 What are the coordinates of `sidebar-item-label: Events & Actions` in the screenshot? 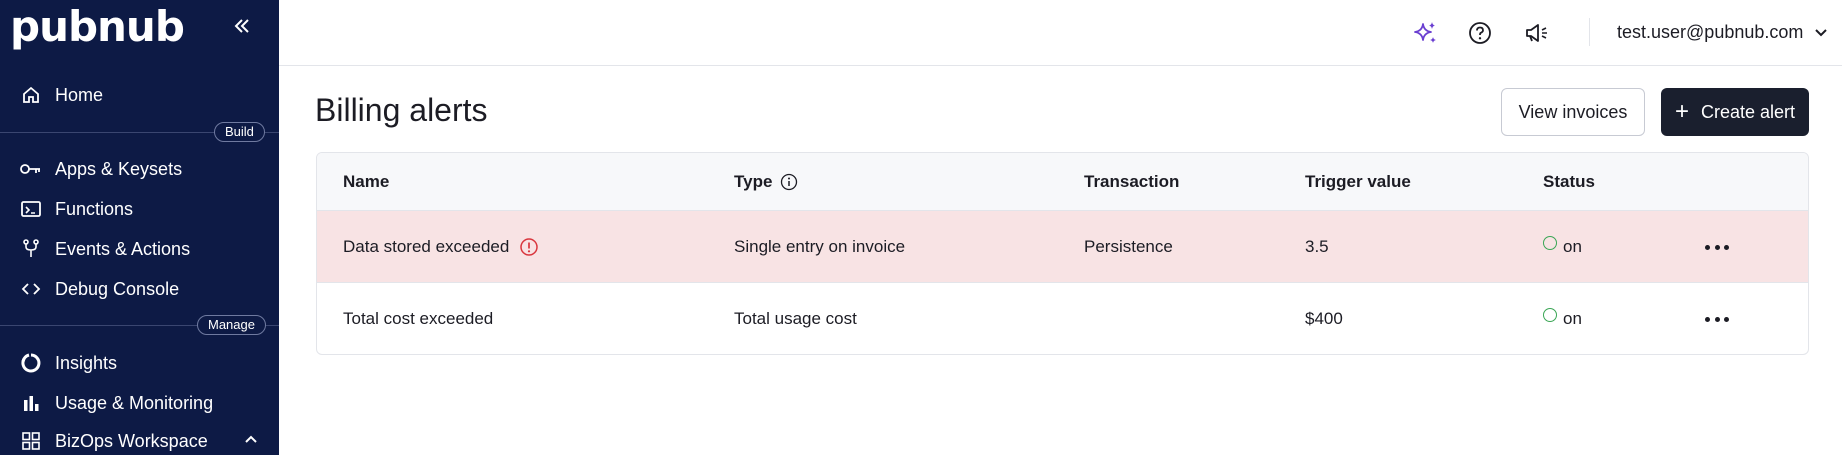 It's located at (123, 248).